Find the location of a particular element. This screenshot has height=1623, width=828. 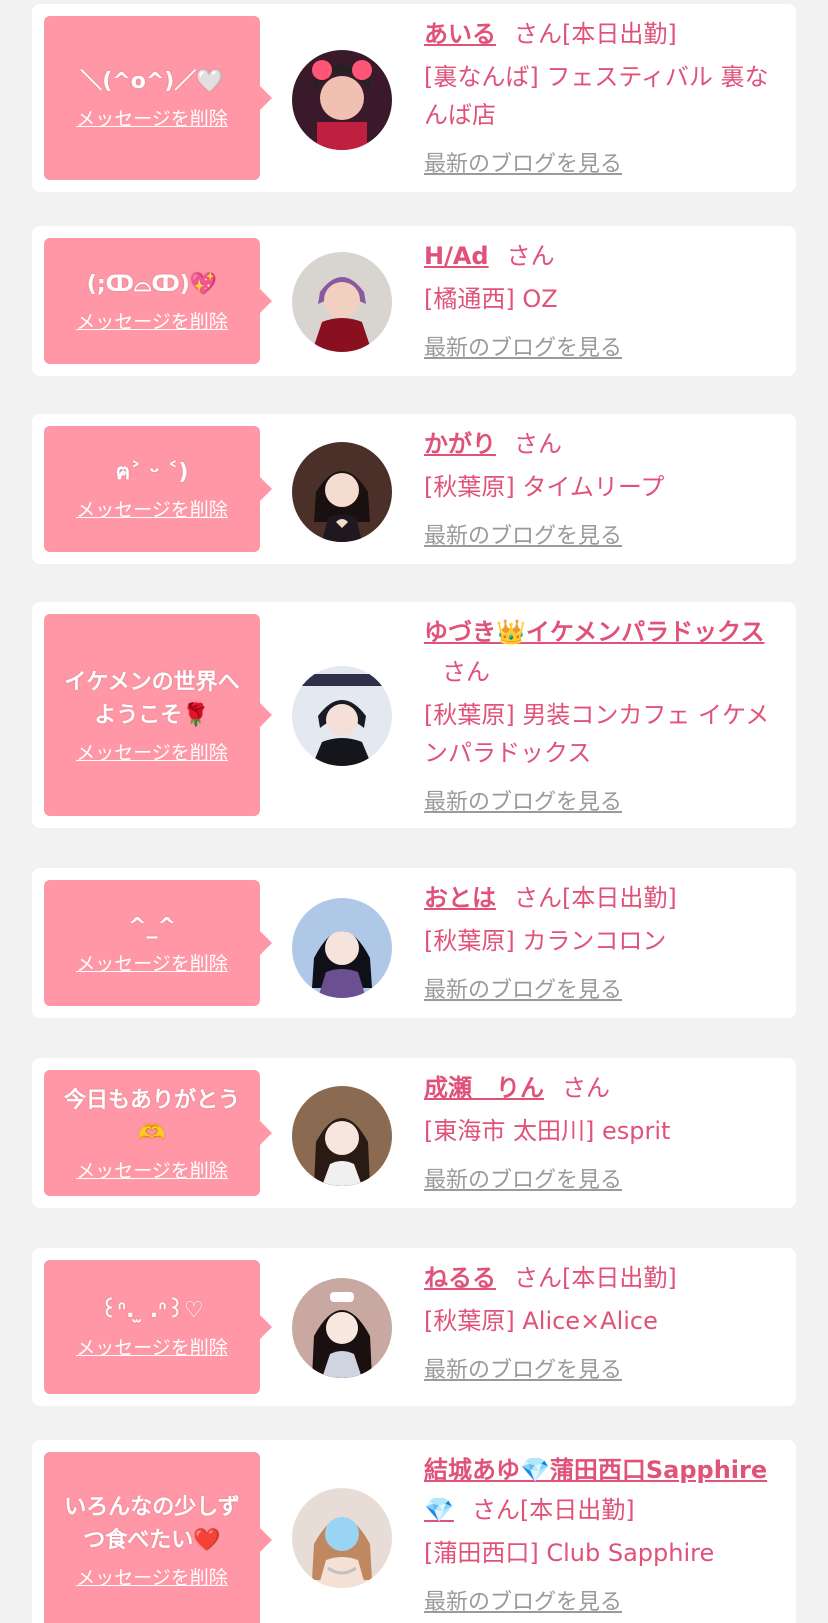

message-text: ＼(^o^)／🤍 is located at coordinates (152, 81).